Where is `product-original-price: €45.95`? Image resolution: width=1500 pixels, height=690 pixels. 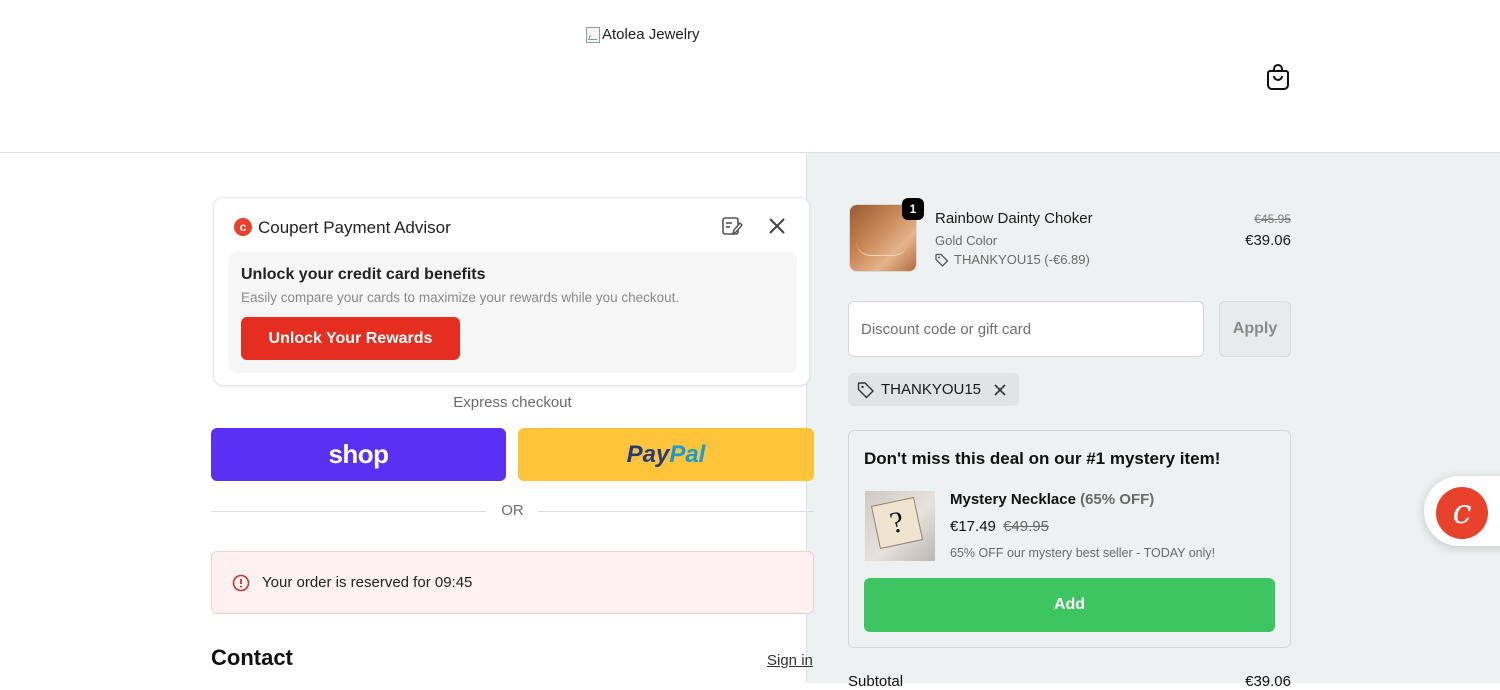 product-original-price: €45.95 is located at coordinates (1272, 219).